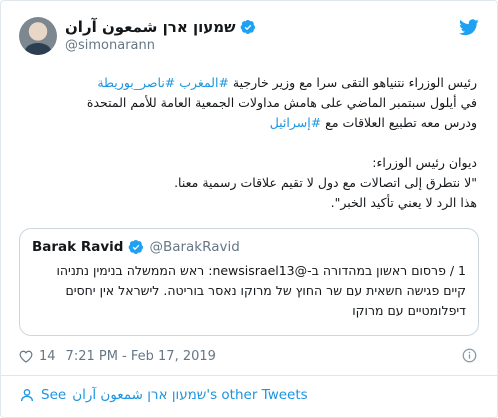 The height and width of the screenshot is (418, 498). What do you see at coordinates (249, 41) in the screenshot?
I see `tweet-header: שמעון ארן شمعون آران @simonarann` at bounding box center [249, 41].